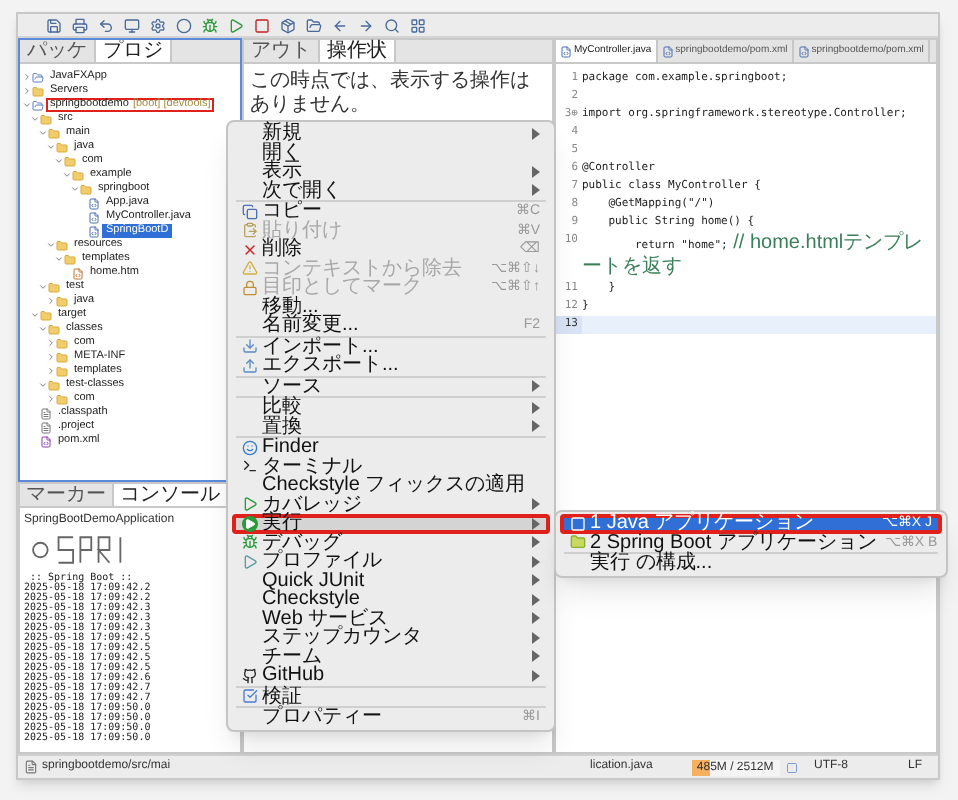 This screenshot has width=958, height=800. I want to click on github-icon, so click(250, 675).